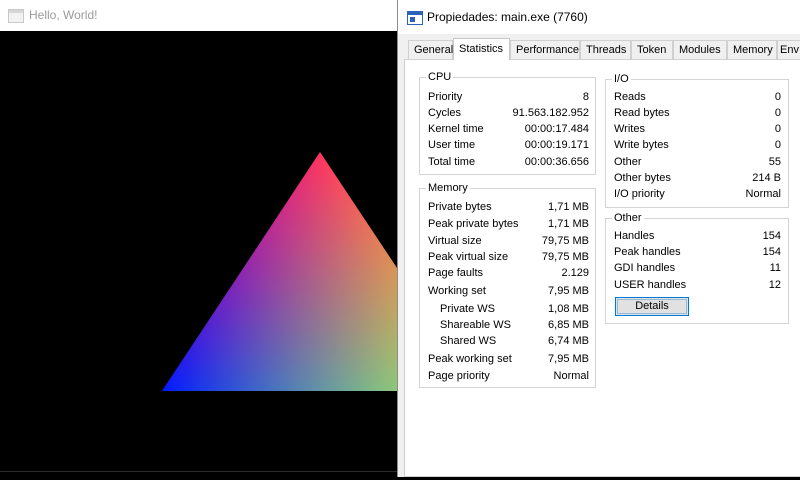 Image resolution: width=800 pixels, height=480 pixels. Describe the element at coordinates (508, 129) in the screenshot. I see `cpu-row-kernel-time: Kernel time 00:00:17.484` at that location.